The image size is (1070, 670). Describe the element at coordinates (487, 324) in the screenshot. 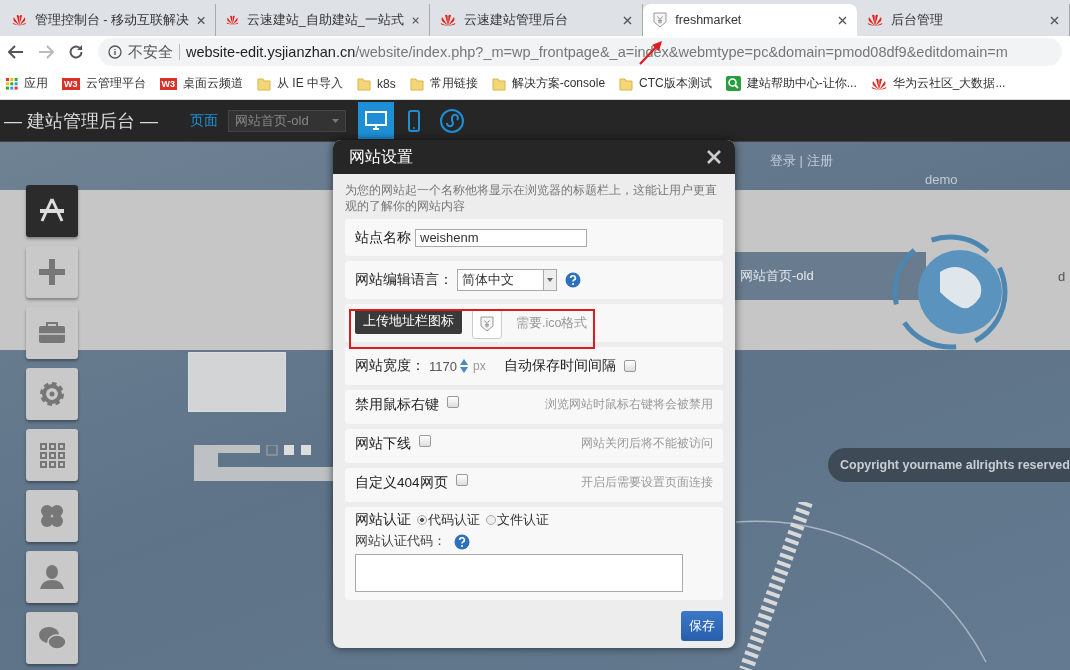

I see `favicon-preview-icon` at that location.